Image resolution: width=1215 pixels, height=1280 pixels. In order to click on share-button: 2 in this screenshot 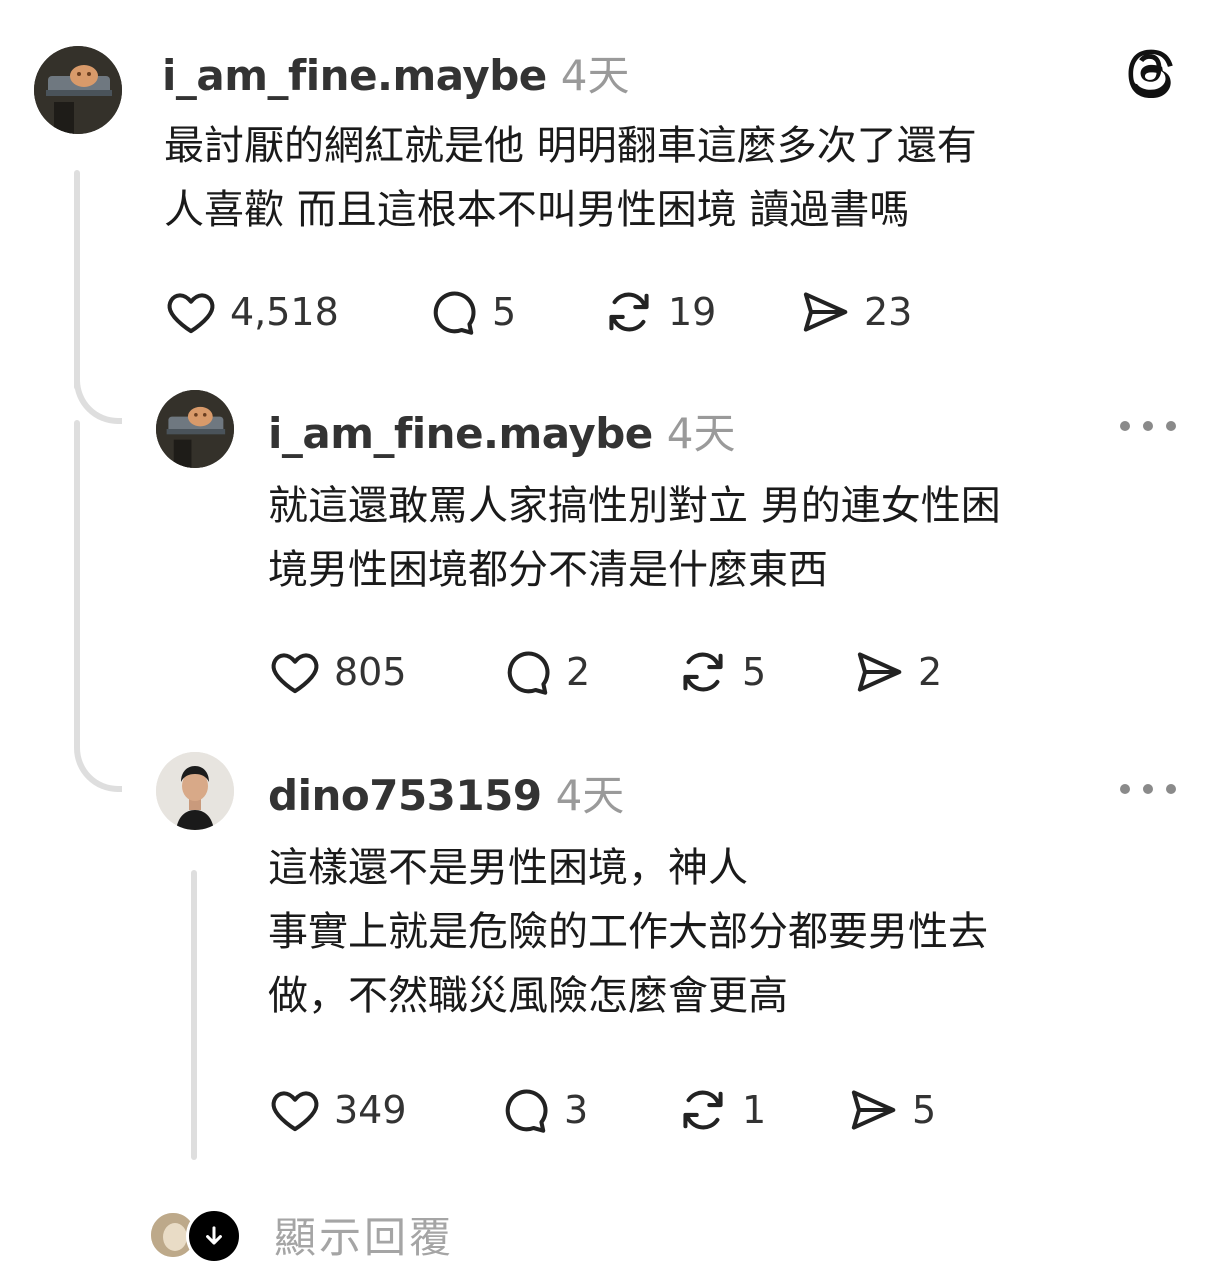, I will do `click(897, 672)`.